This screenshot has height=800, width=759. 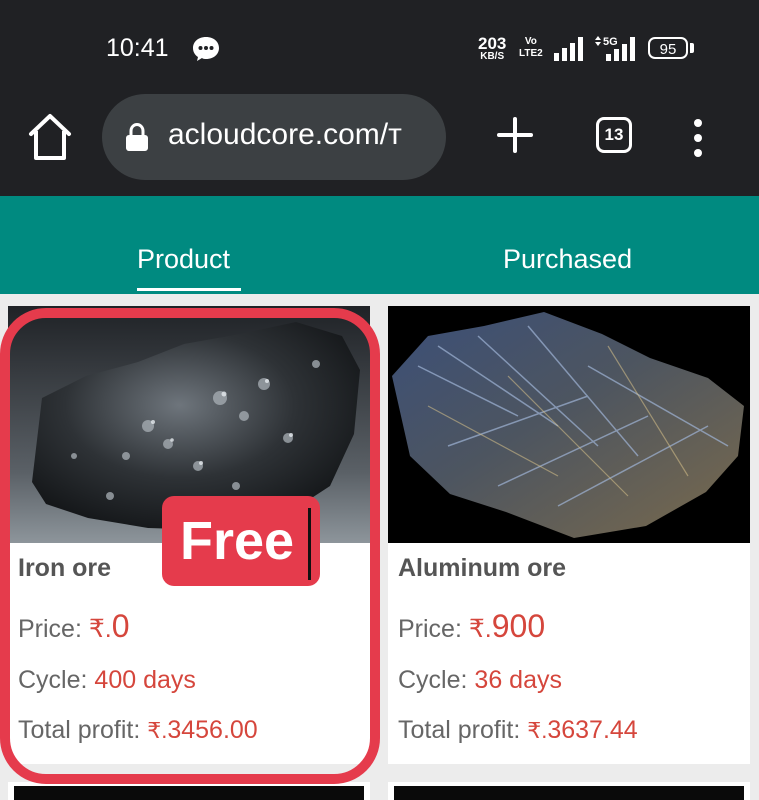 I want to click on 5g-signal-icon: 5G, so click(x=615, y=48).